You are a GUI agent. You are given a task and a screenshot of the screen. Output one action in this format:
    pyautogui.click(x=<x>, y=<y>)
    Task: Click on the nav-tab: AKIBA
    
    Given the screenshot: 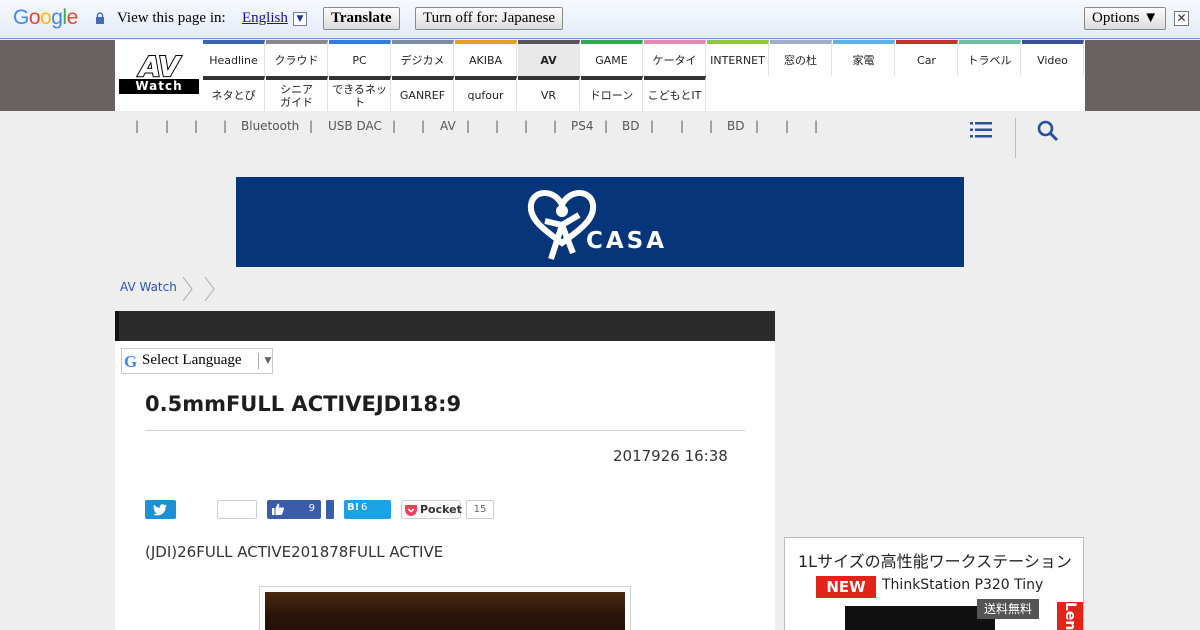 What is the action you would take?
    pyautogui.click(x=486, y=58)
    